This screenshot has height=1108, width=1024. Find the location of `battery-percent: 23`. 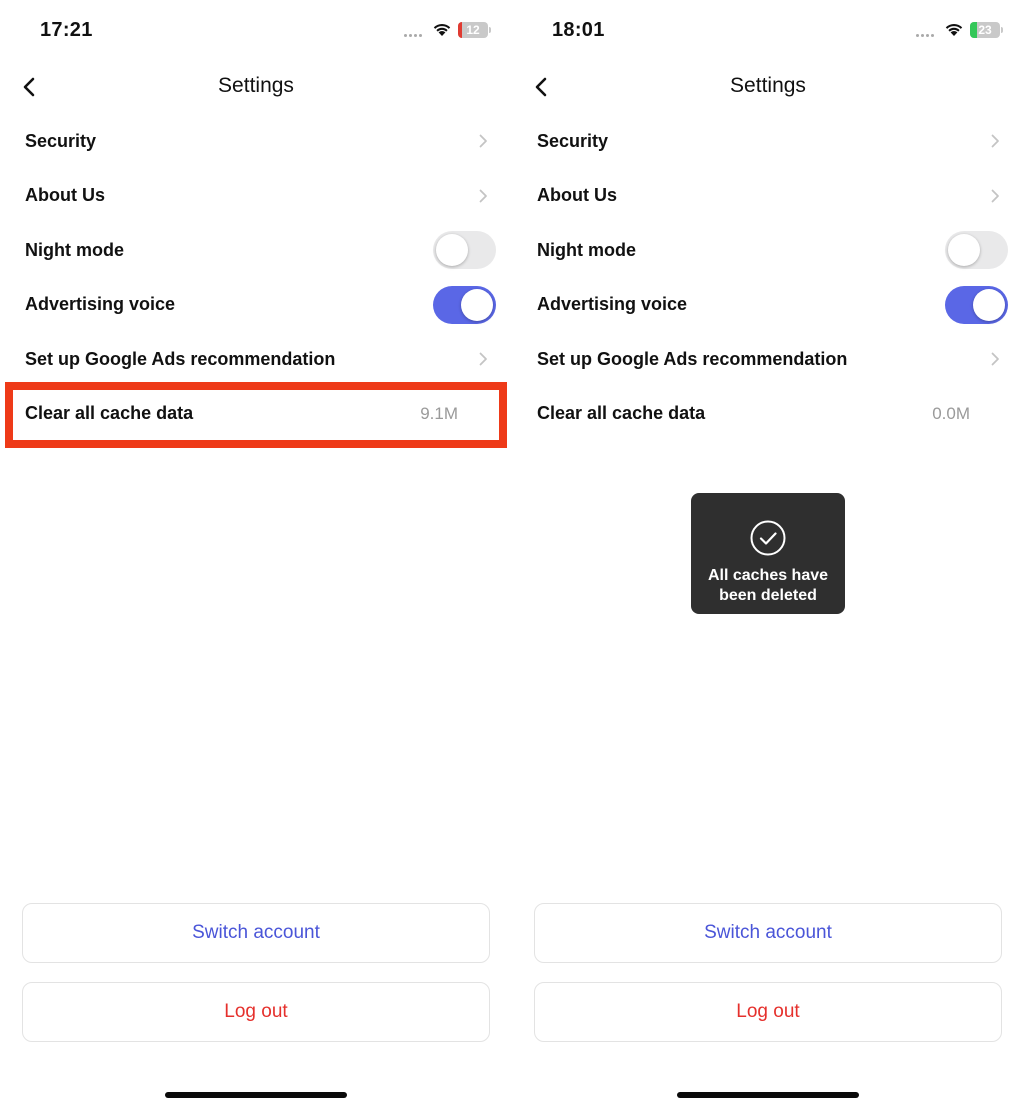

battery-percent: 23 is located at coordinates (985, 30).